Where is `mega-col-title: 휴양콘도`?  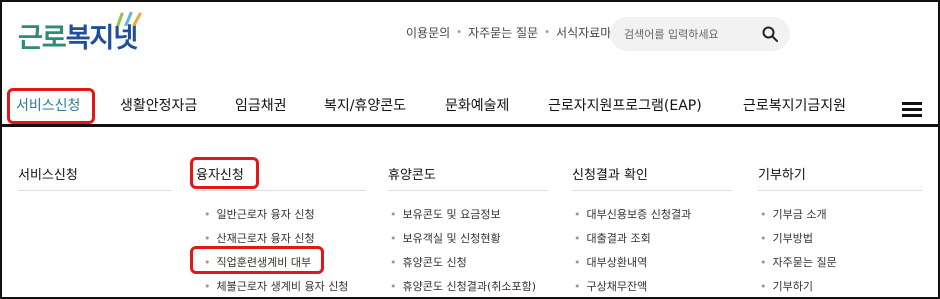
mega-col-title: 휴양콘도 is located at coordinates (412, 176).